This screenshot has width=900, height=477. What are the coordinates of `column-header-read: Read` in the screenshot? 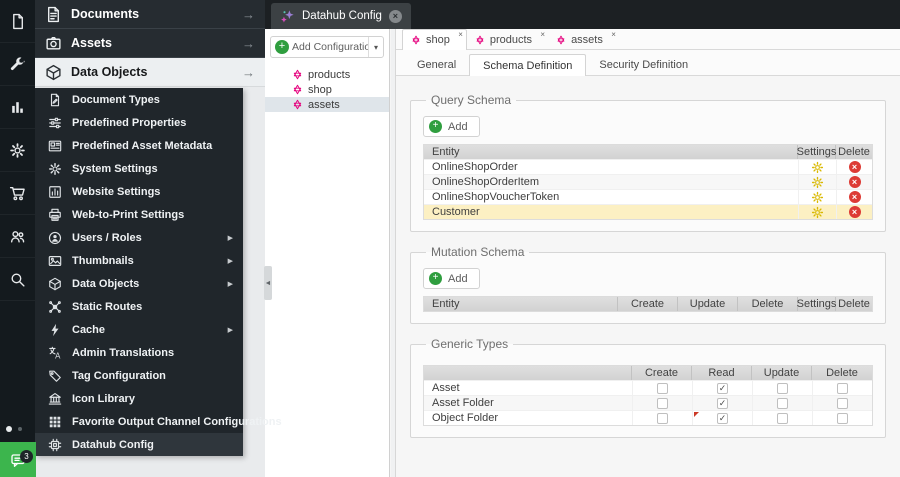 It's located at (722, 373).